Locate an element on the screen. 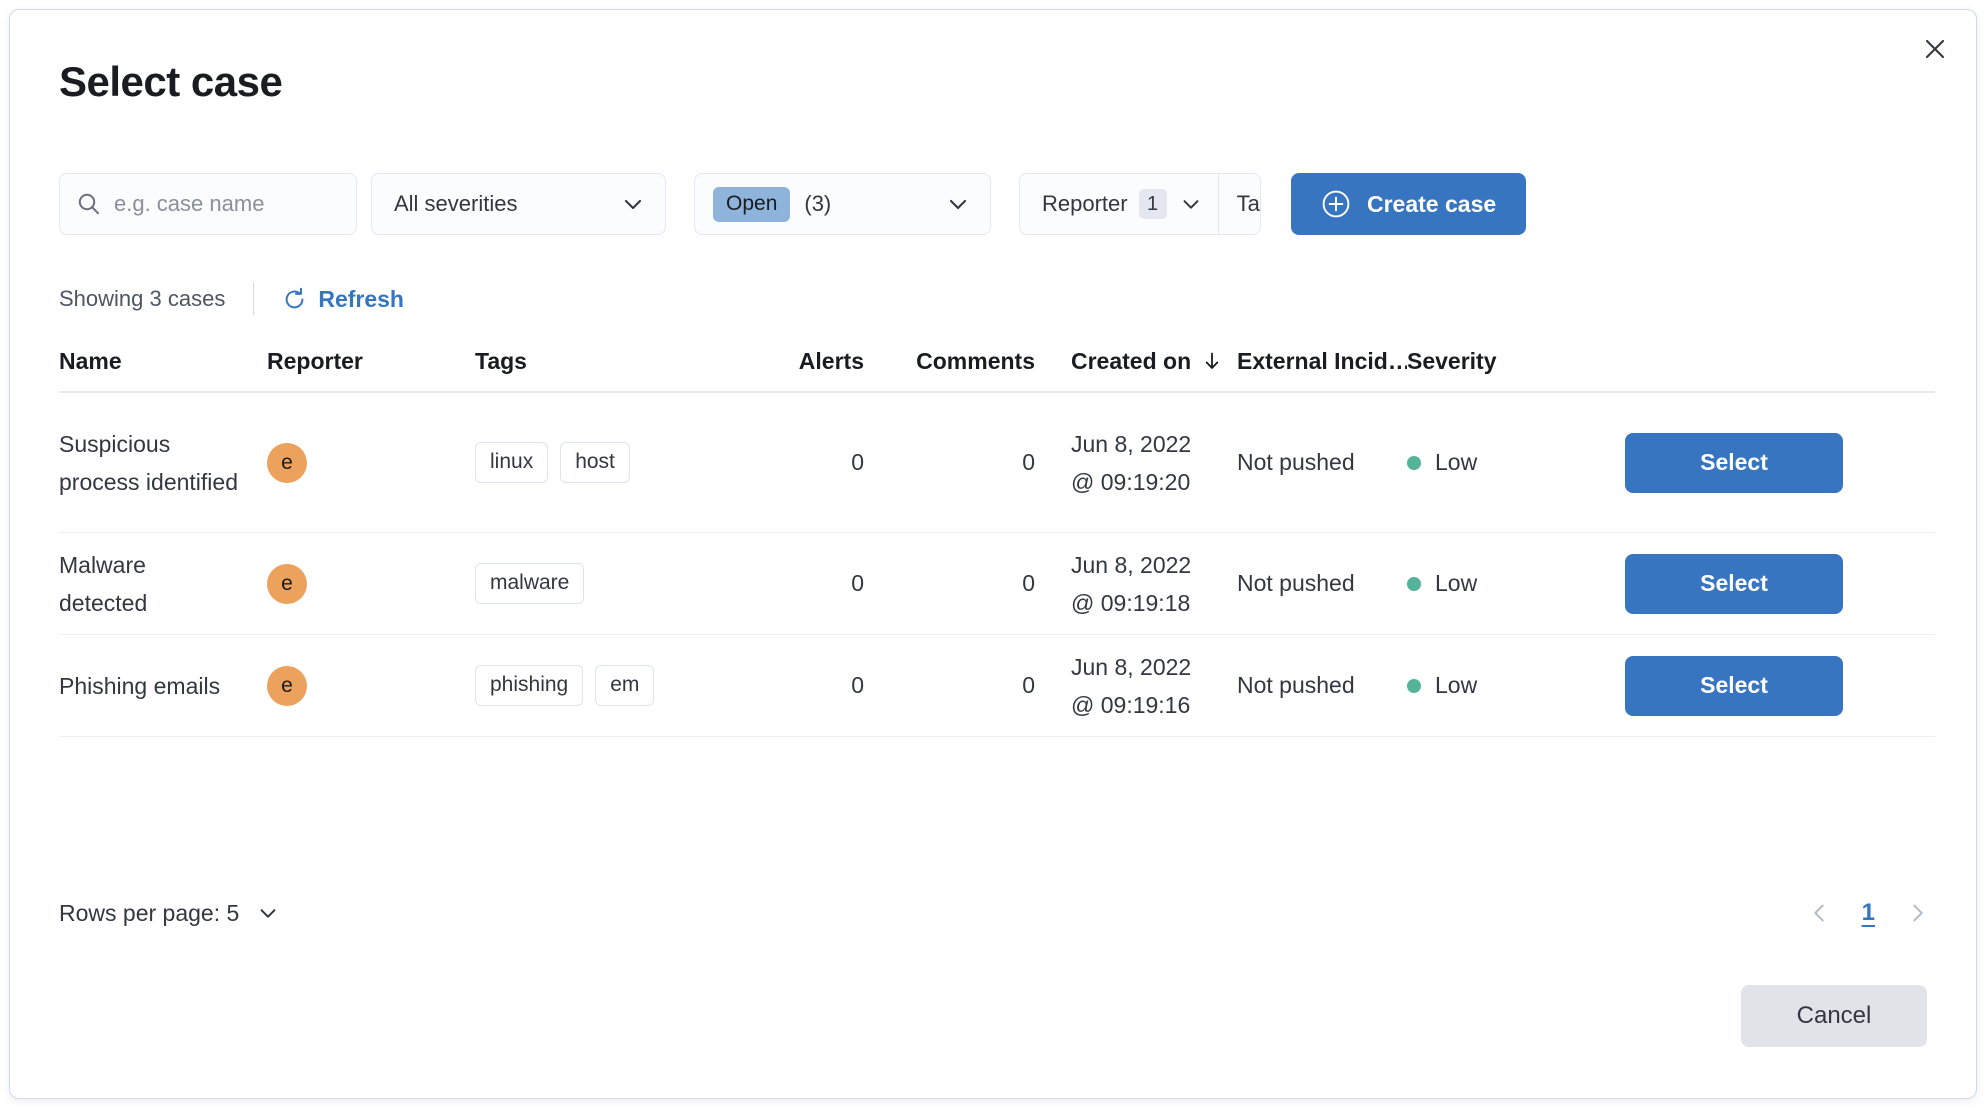 This screenshot has height=1108, width=1986. chevron-left-icon is located at coordinates (1818, 913).